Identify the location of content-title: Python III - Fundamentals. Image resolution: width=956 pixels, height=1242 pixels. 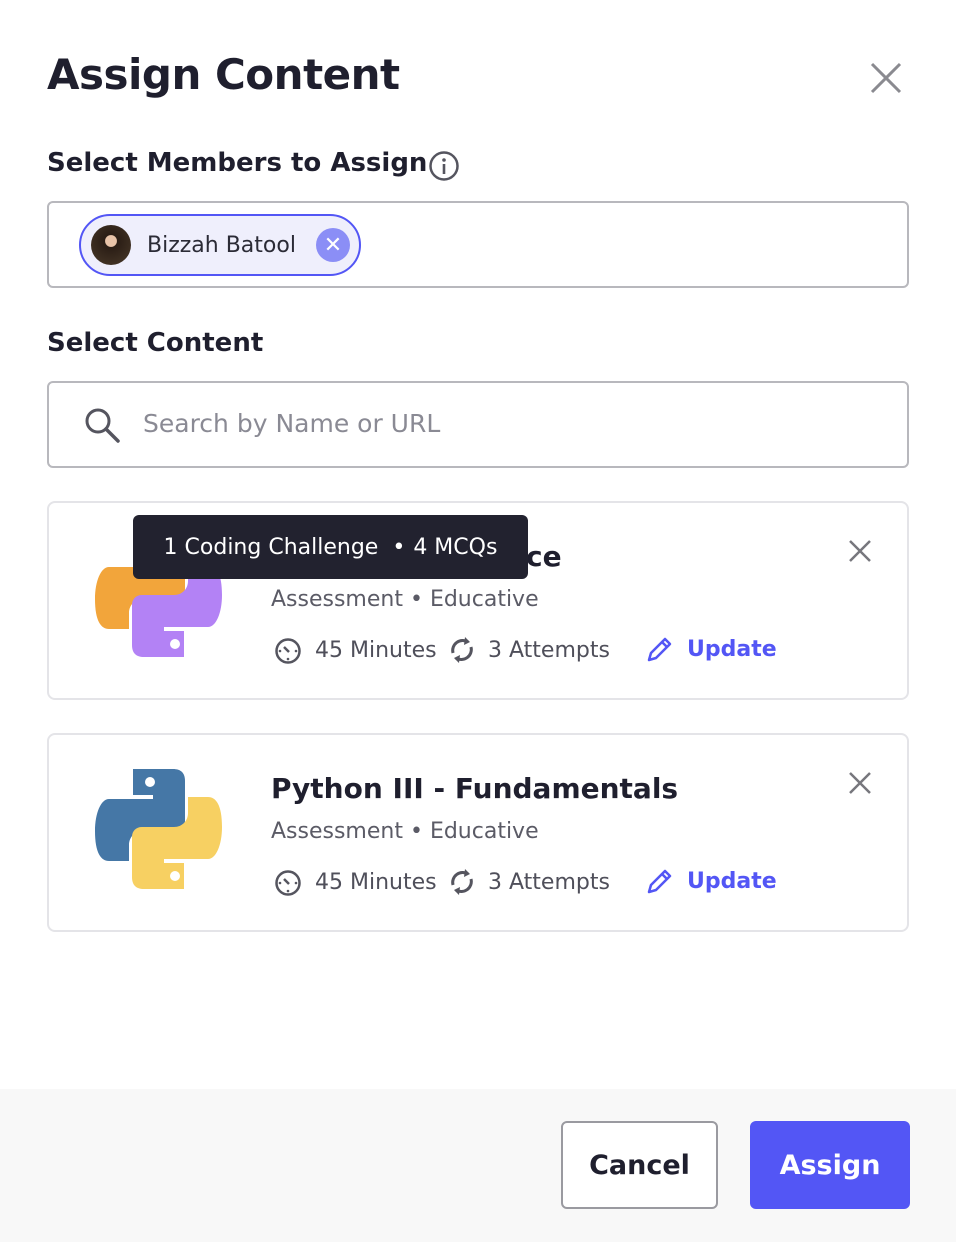
(475, 788).